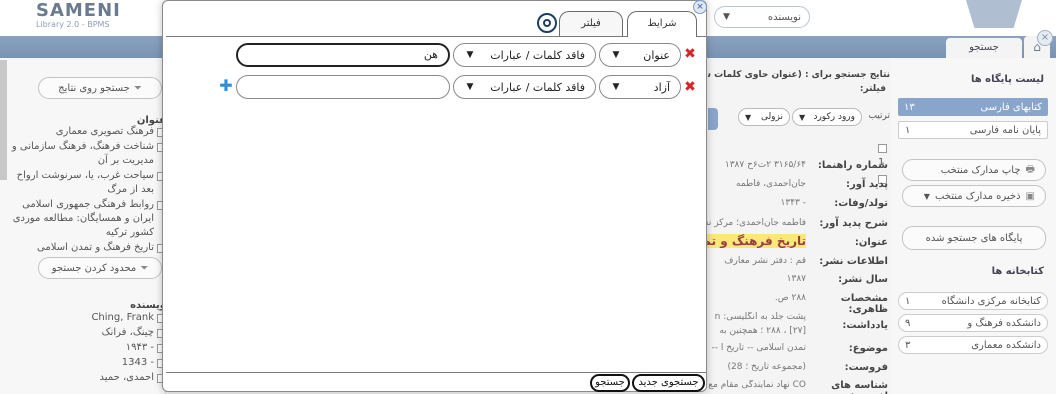 The height and width of the screenshot is (394, 1056). I want to click on search-in-results-label: جستجو روی نتایج, so click(94, 88).